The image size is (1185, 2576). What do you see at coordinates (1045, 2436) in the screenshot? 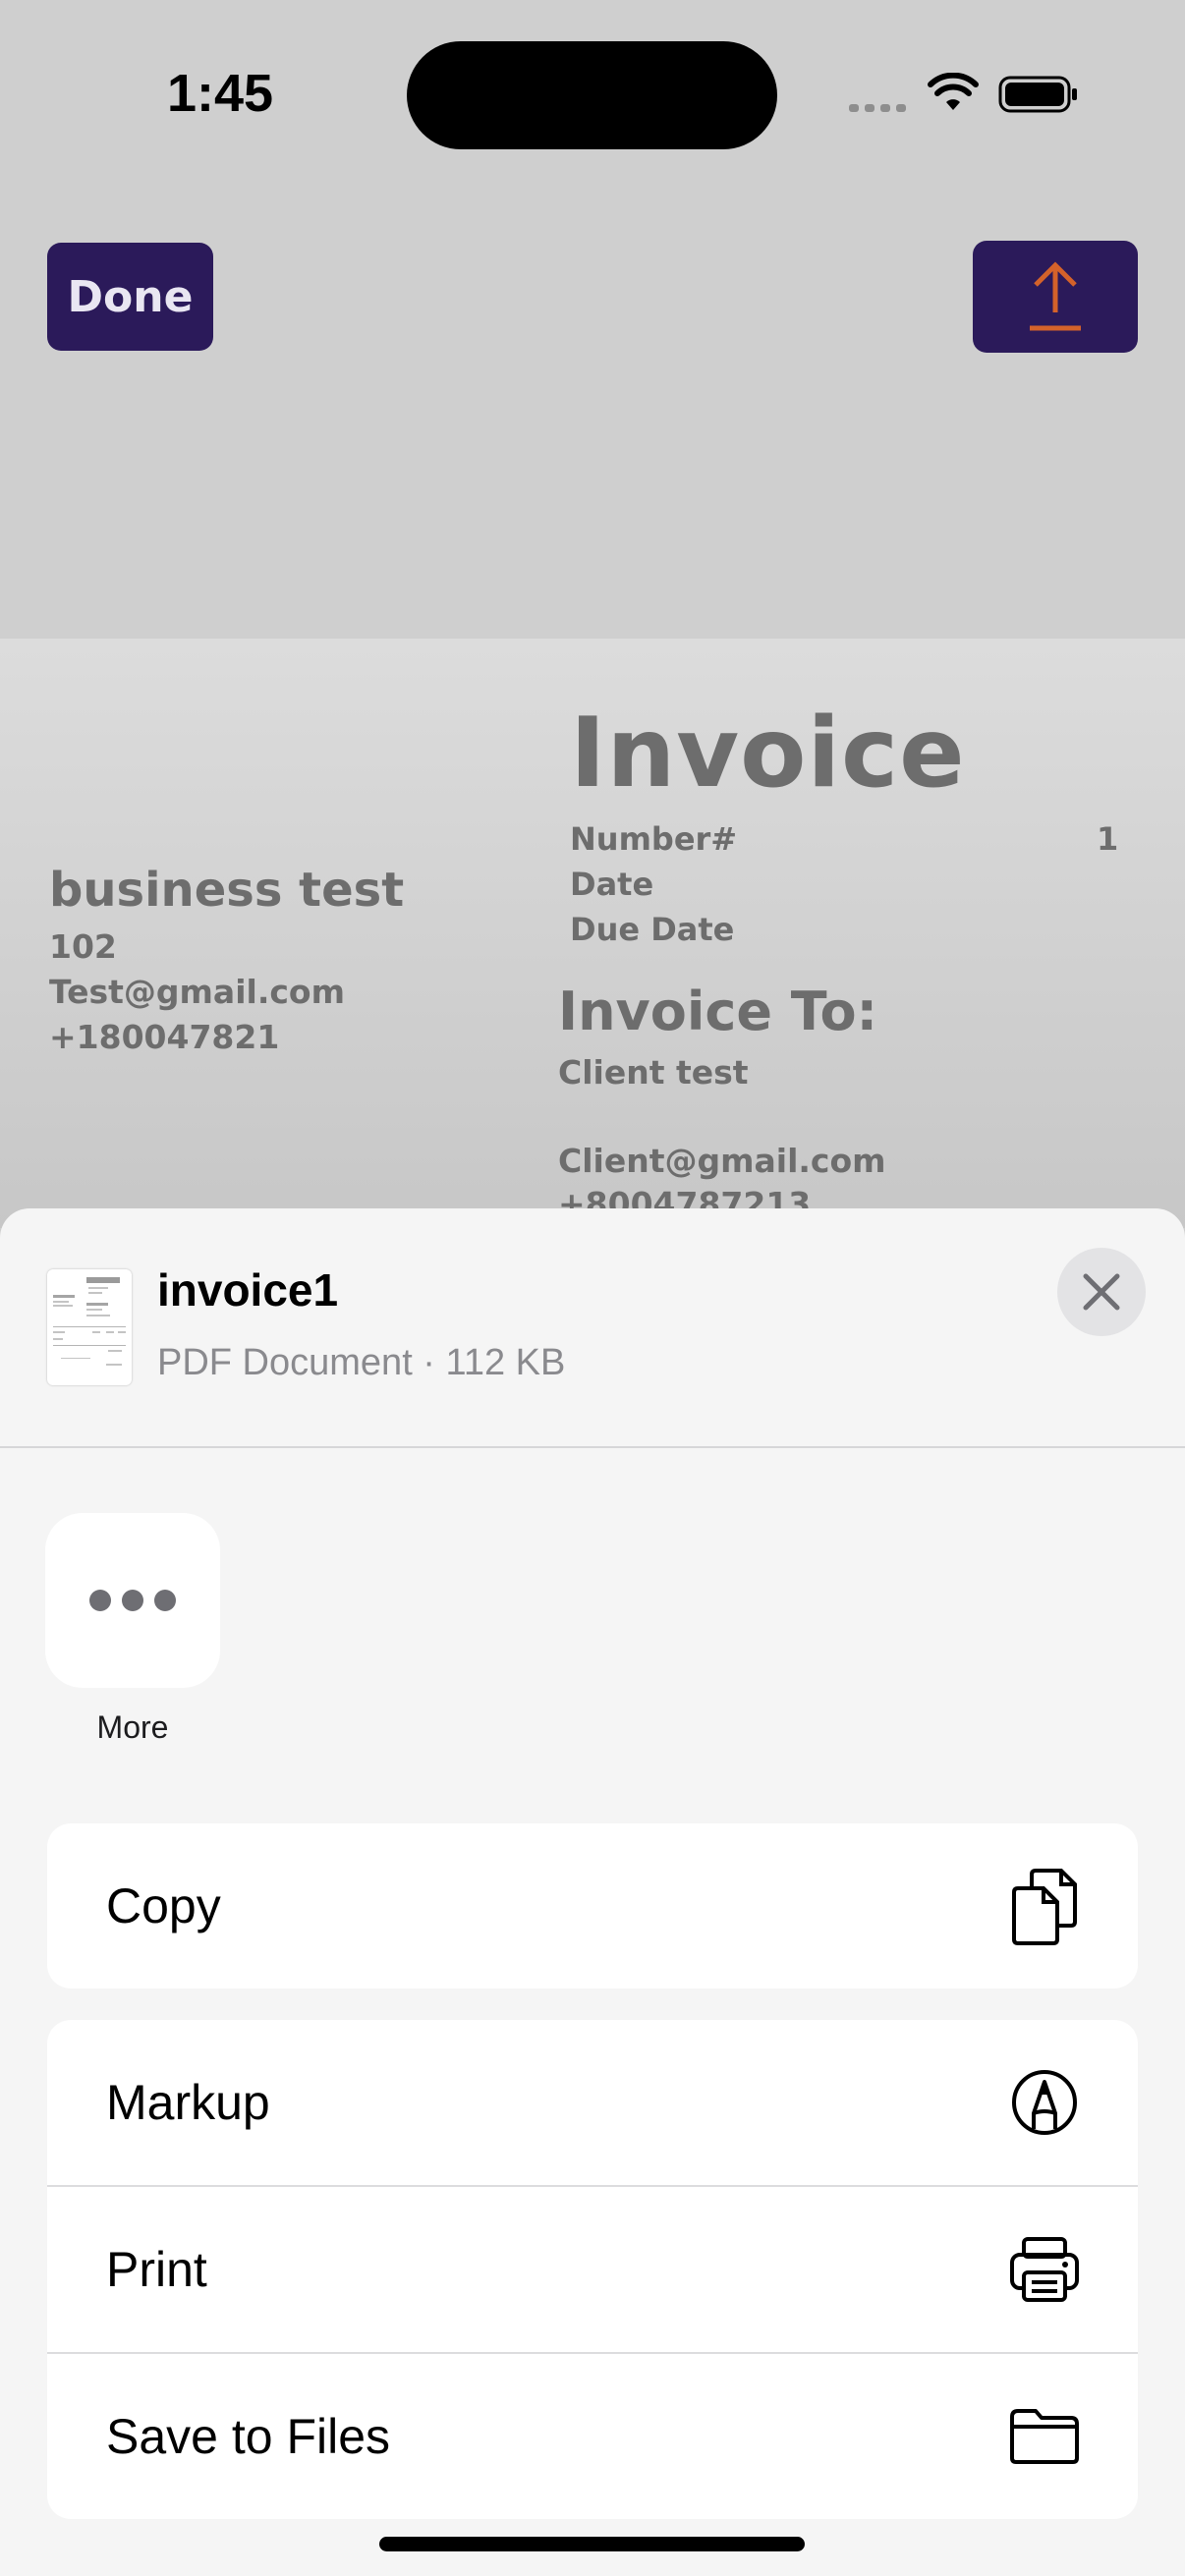
I see `folder-icon` at bounding box center [1045, 2436].